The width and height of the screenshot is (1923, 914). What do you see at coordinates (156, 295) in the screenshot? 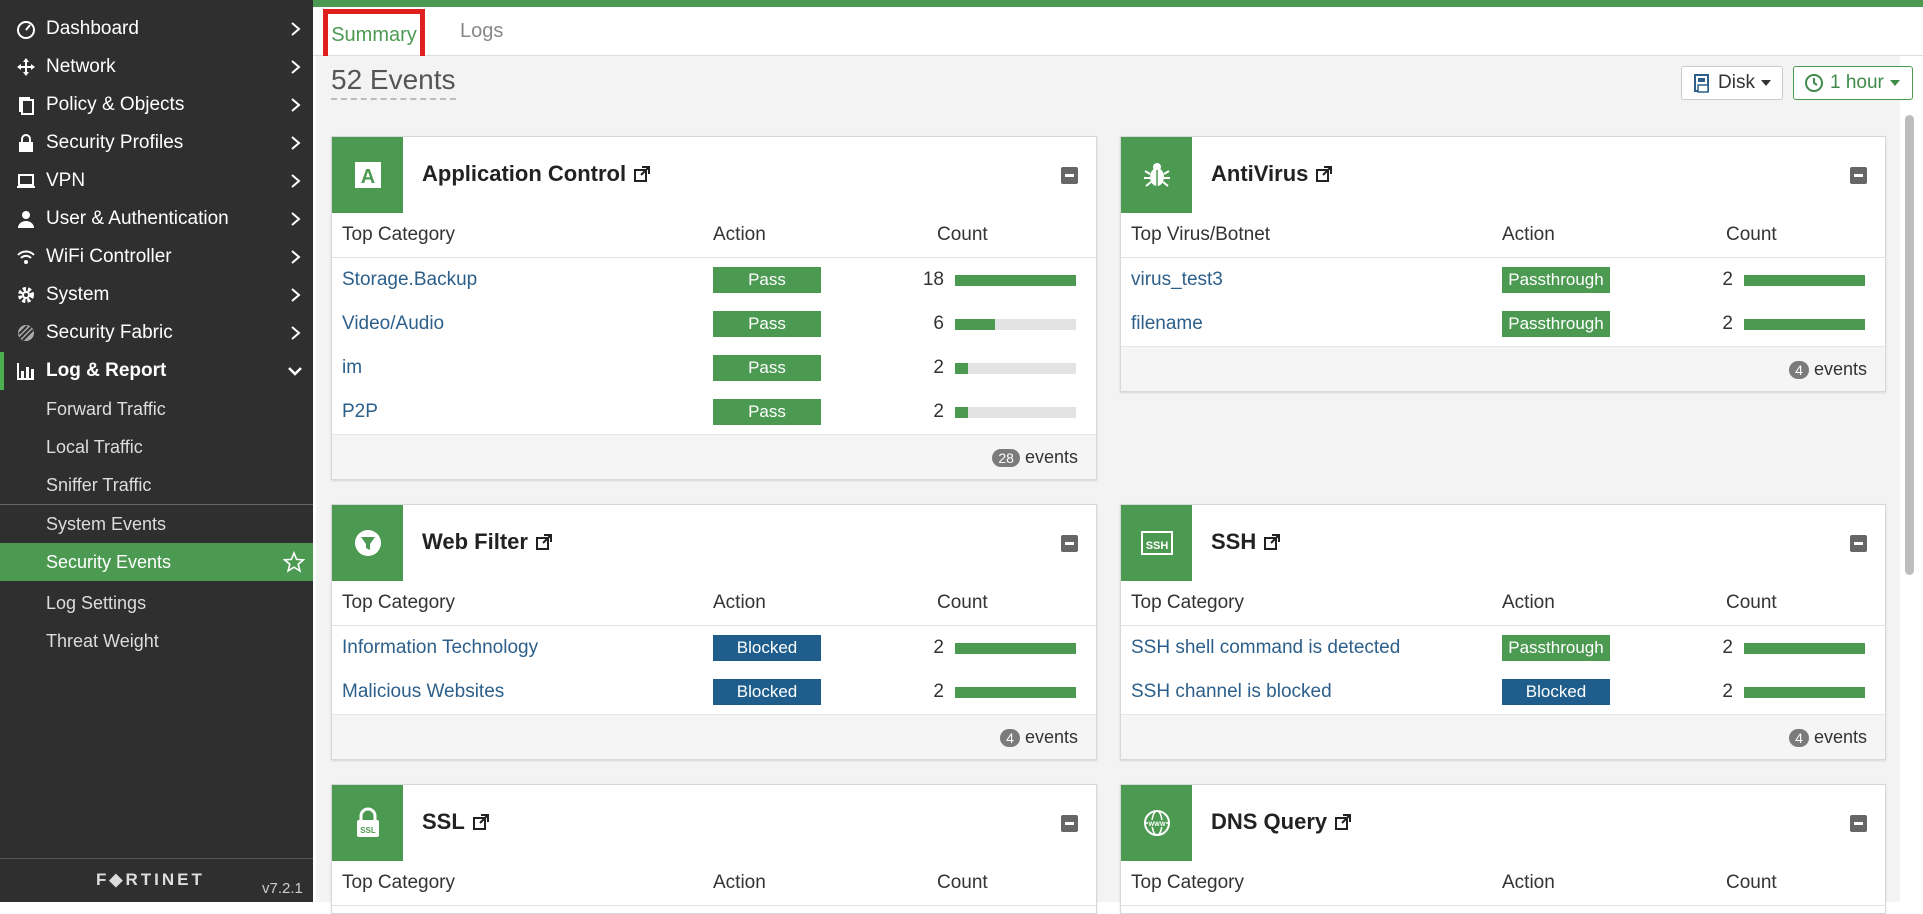
I see `sidebar-item-system: System` at bounding box center [156, 295].